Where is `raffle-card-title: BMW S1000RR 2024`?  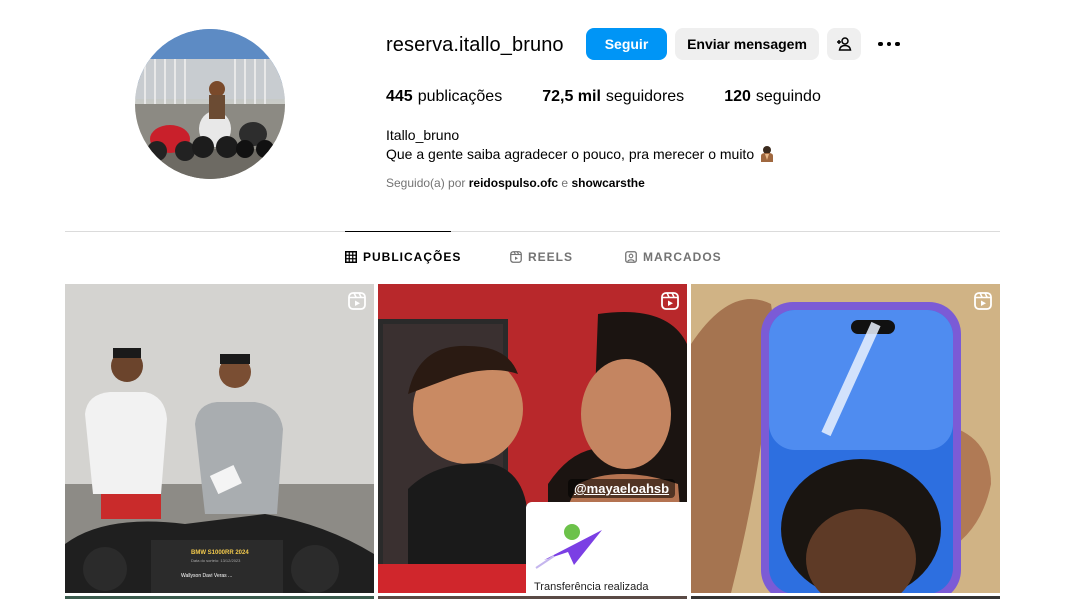
raffle-card-title: BMW S1000RR 2024 is located at coordinates (220, 553).